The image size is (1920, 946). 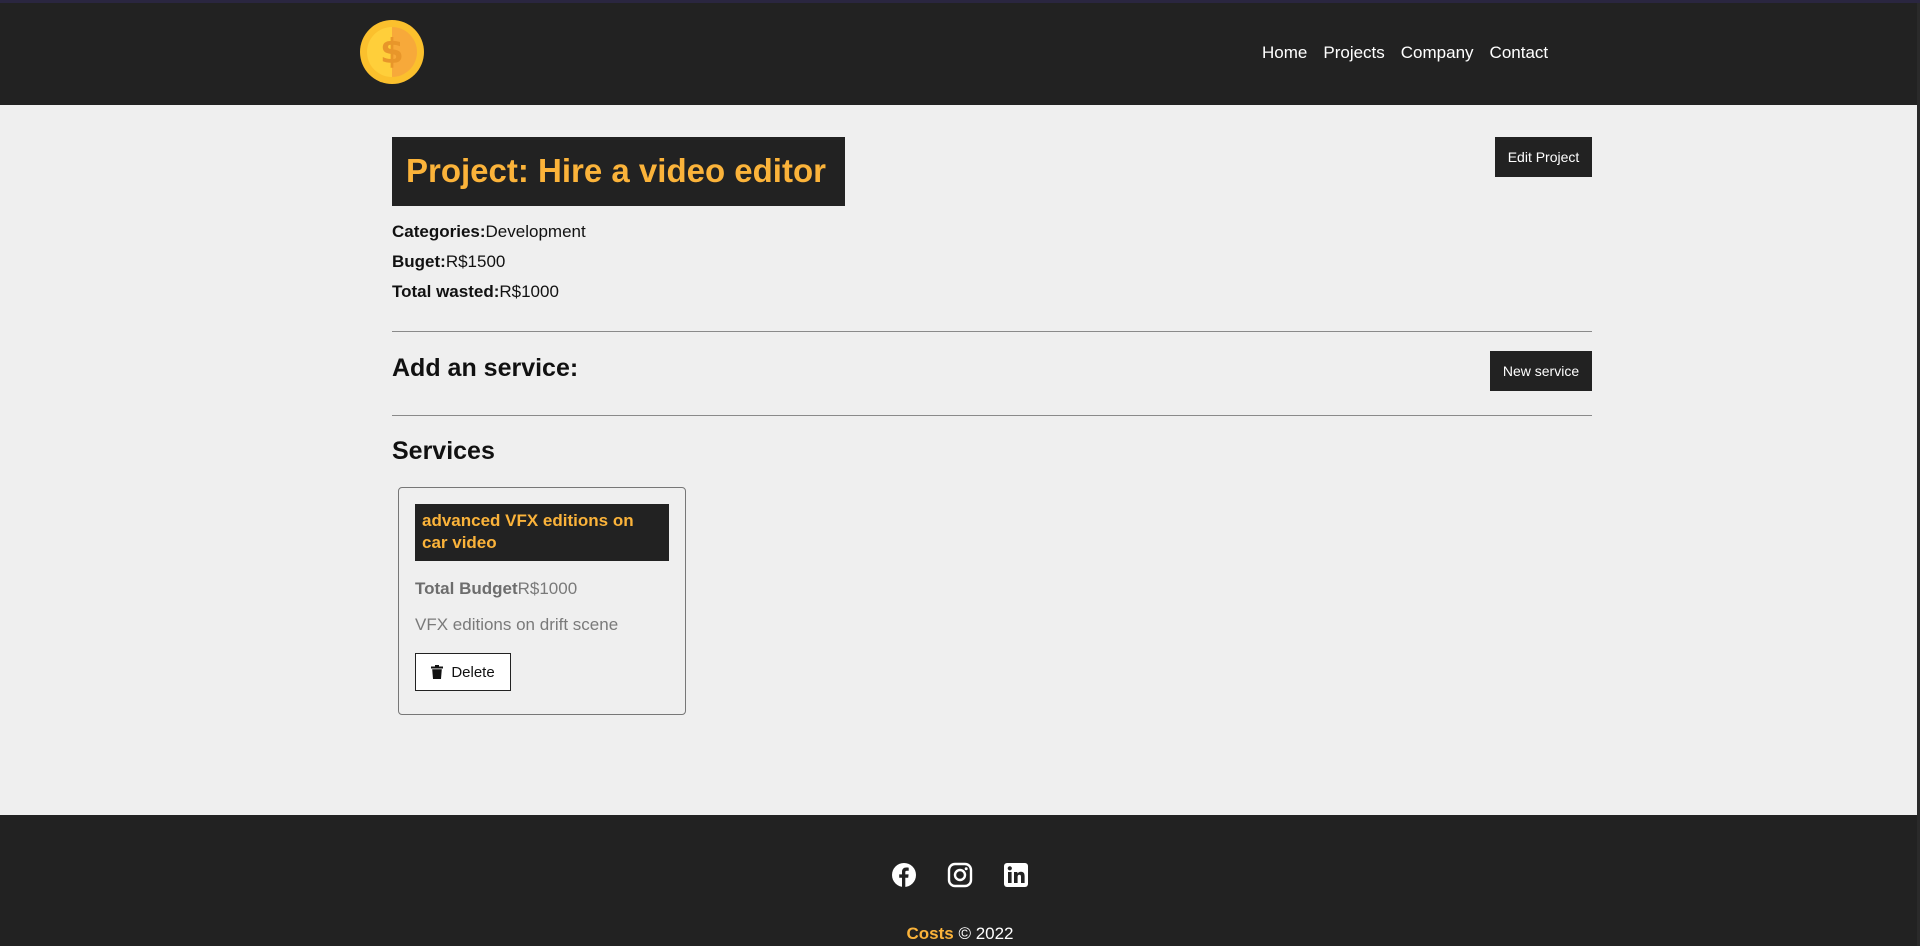 I want to click on wasted-value: R$1000, so click(x=529, y=291).